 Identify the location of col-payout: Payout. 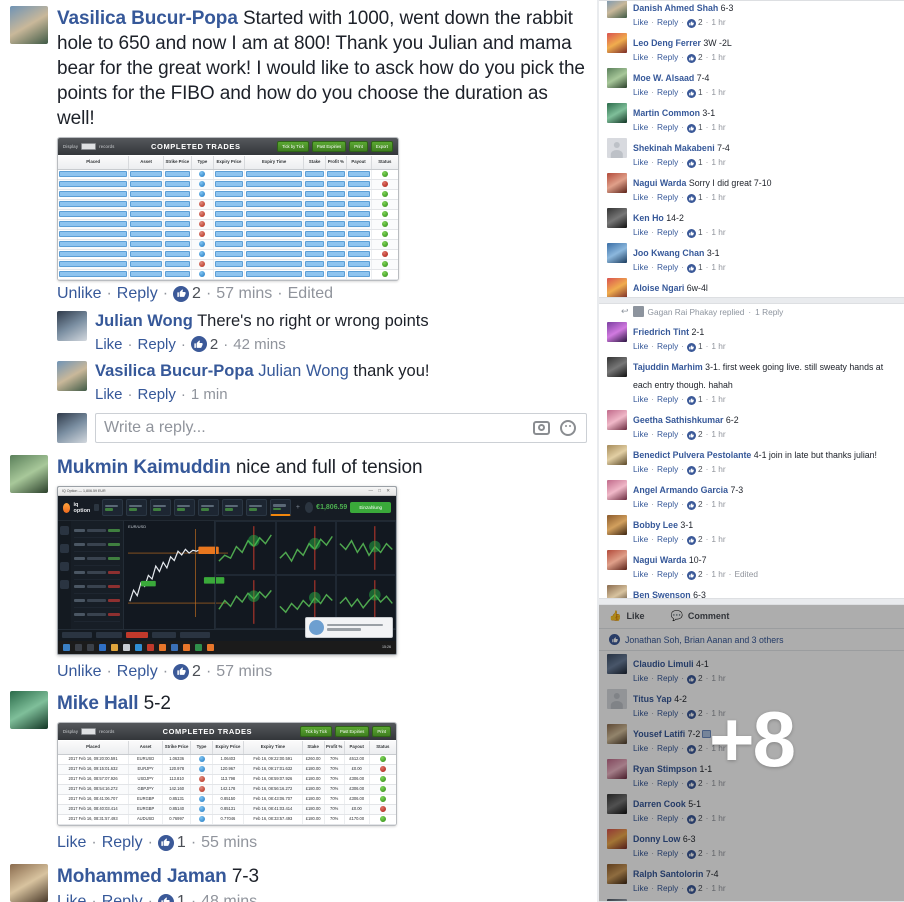
(357, 747).